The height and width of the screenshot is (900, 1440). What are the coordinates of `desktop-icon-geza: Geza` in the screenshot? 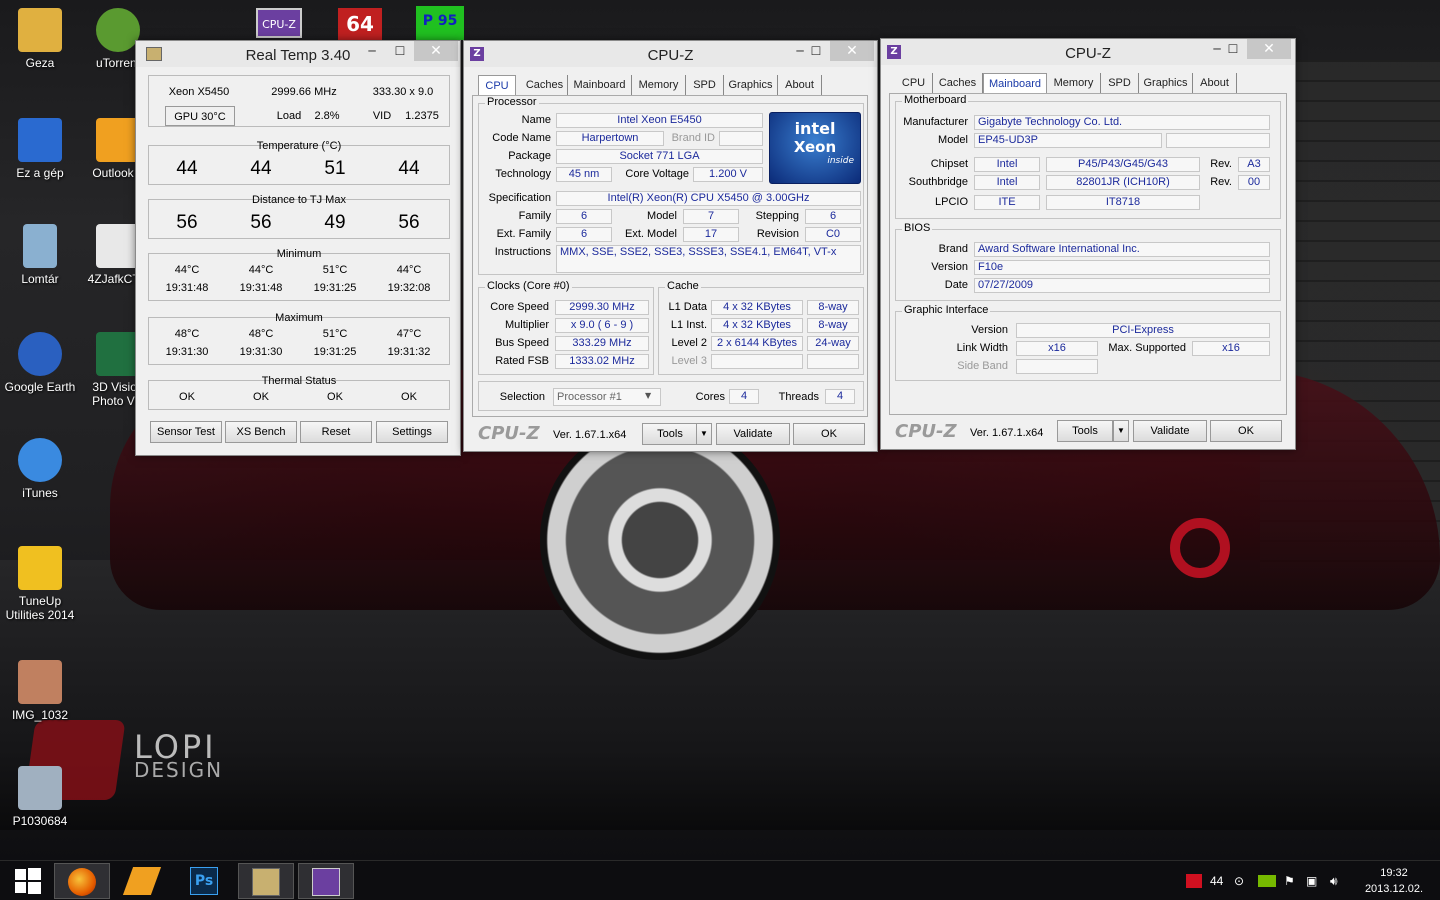 It's located at (40, 39).